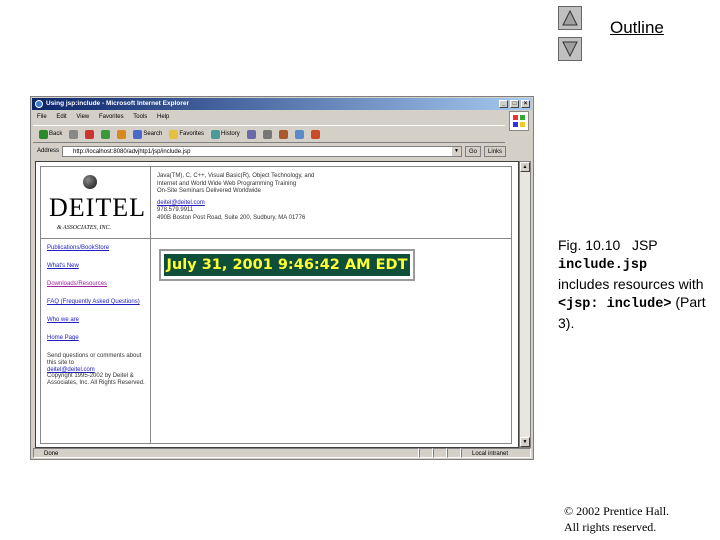 The height and width of the screenshot is (540, 720). I want to click on clock-display: July 31, 2001 9:46:42 AM EDT, so click(287, 265).